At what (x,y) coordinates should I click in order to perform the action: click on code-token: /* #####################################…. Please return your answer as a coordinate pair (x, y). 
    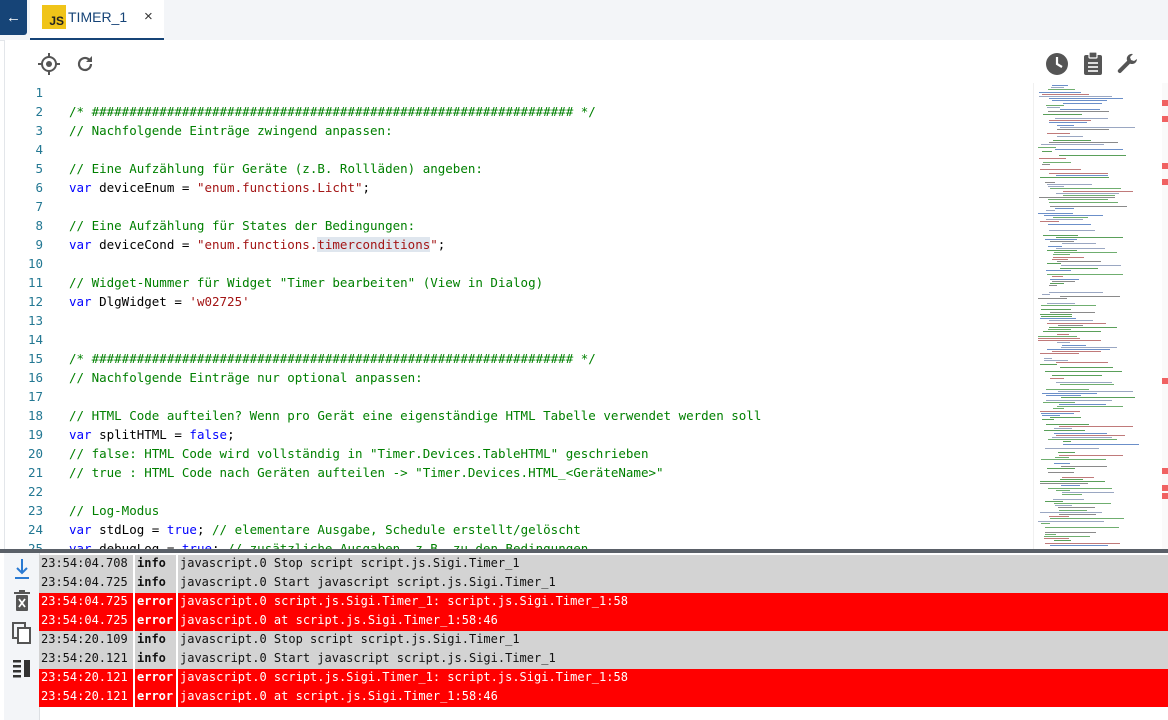
    Looking at the image, I should click on (332, 358).